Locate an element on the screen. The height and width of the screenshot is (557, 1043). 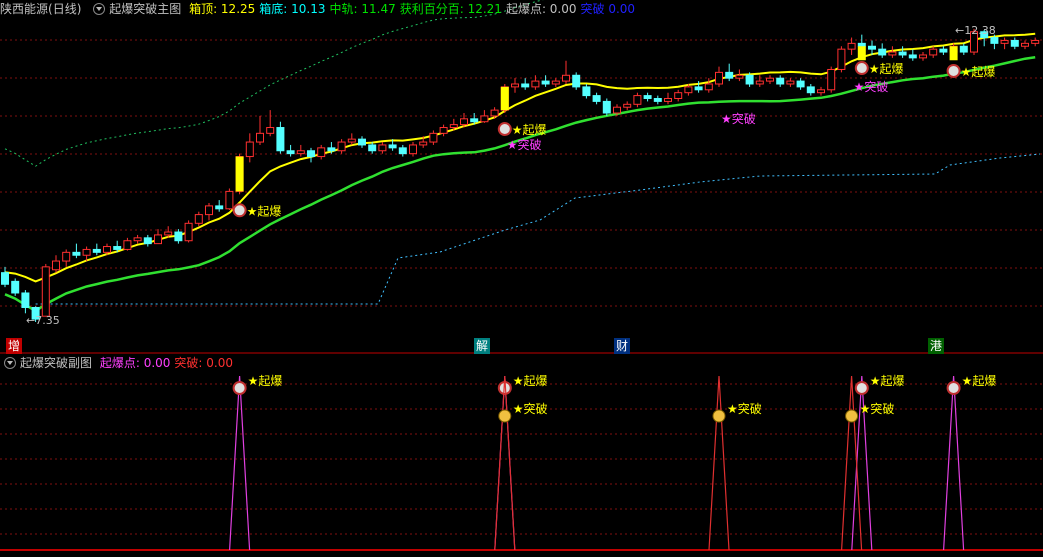
event-tag-cai-label: 财 is located at coordinates (622, 346).